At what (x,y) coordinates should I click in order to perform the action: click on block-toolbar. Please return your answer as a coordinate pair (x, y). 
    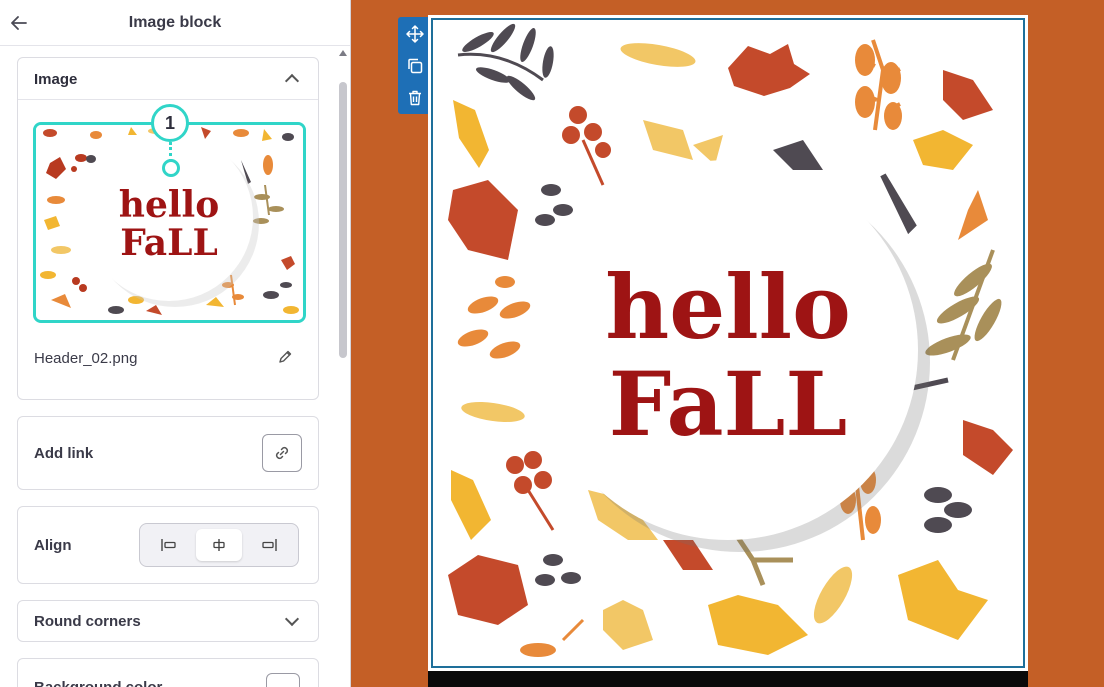
    Looking at the image, I should click on (414, 65).